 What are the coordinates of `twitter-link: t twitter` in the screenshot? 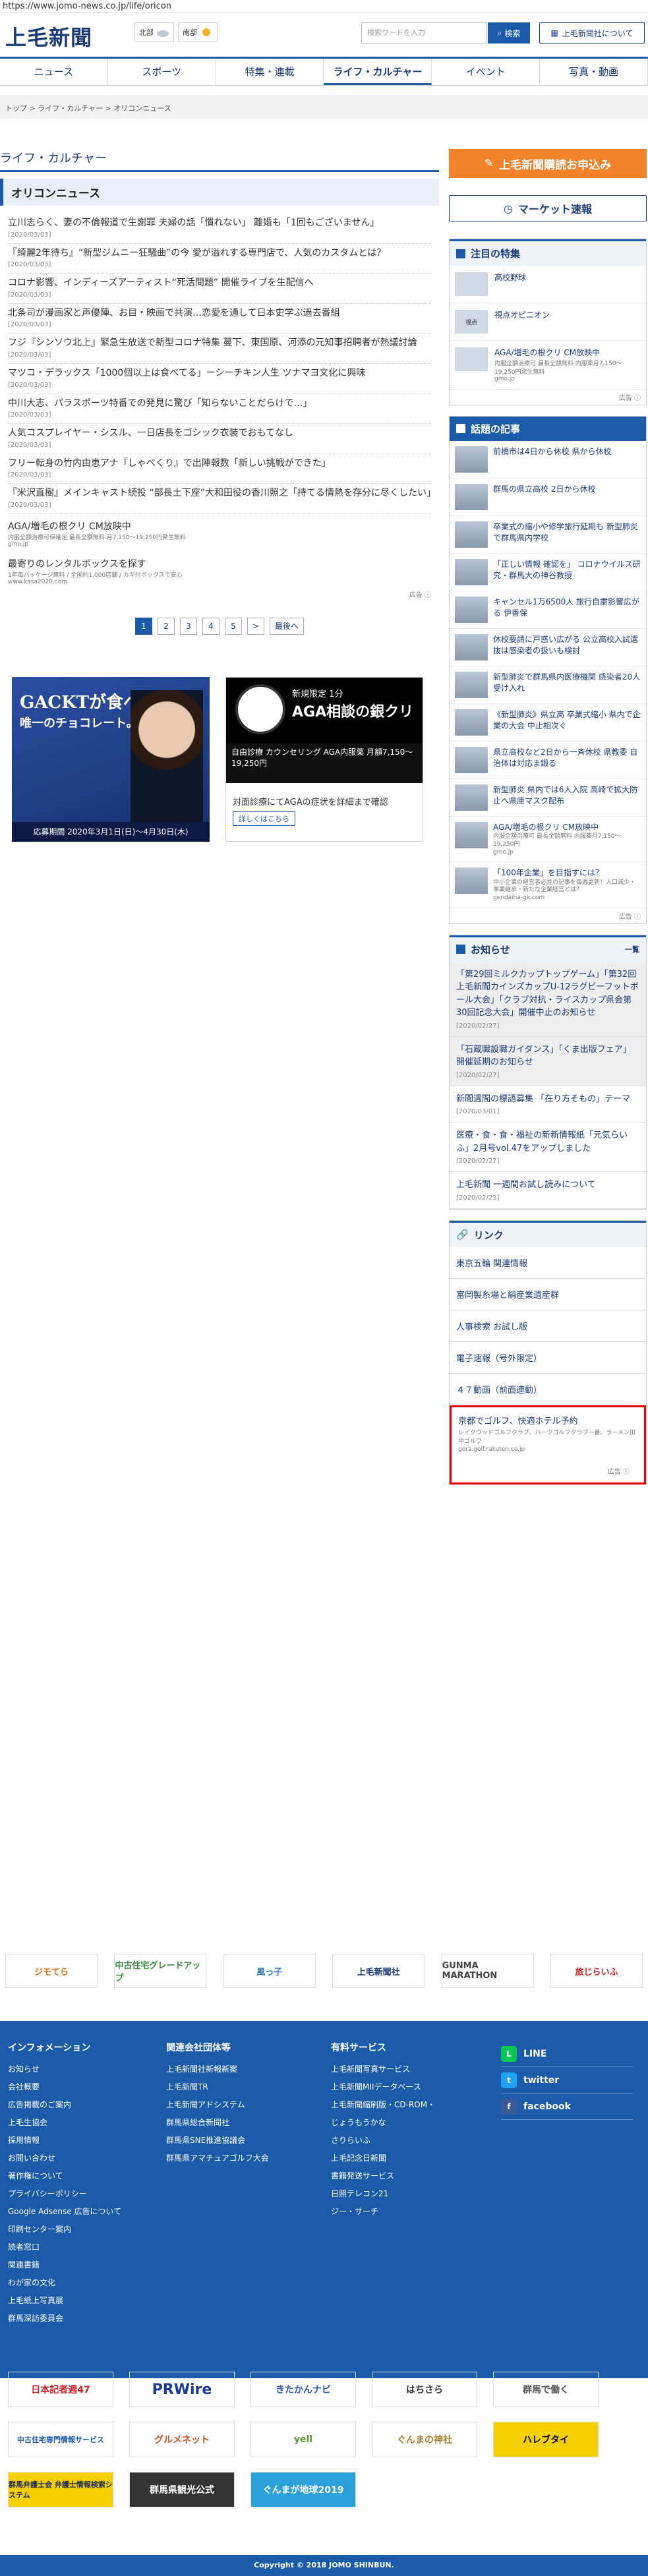 It's located at (567, 2080).